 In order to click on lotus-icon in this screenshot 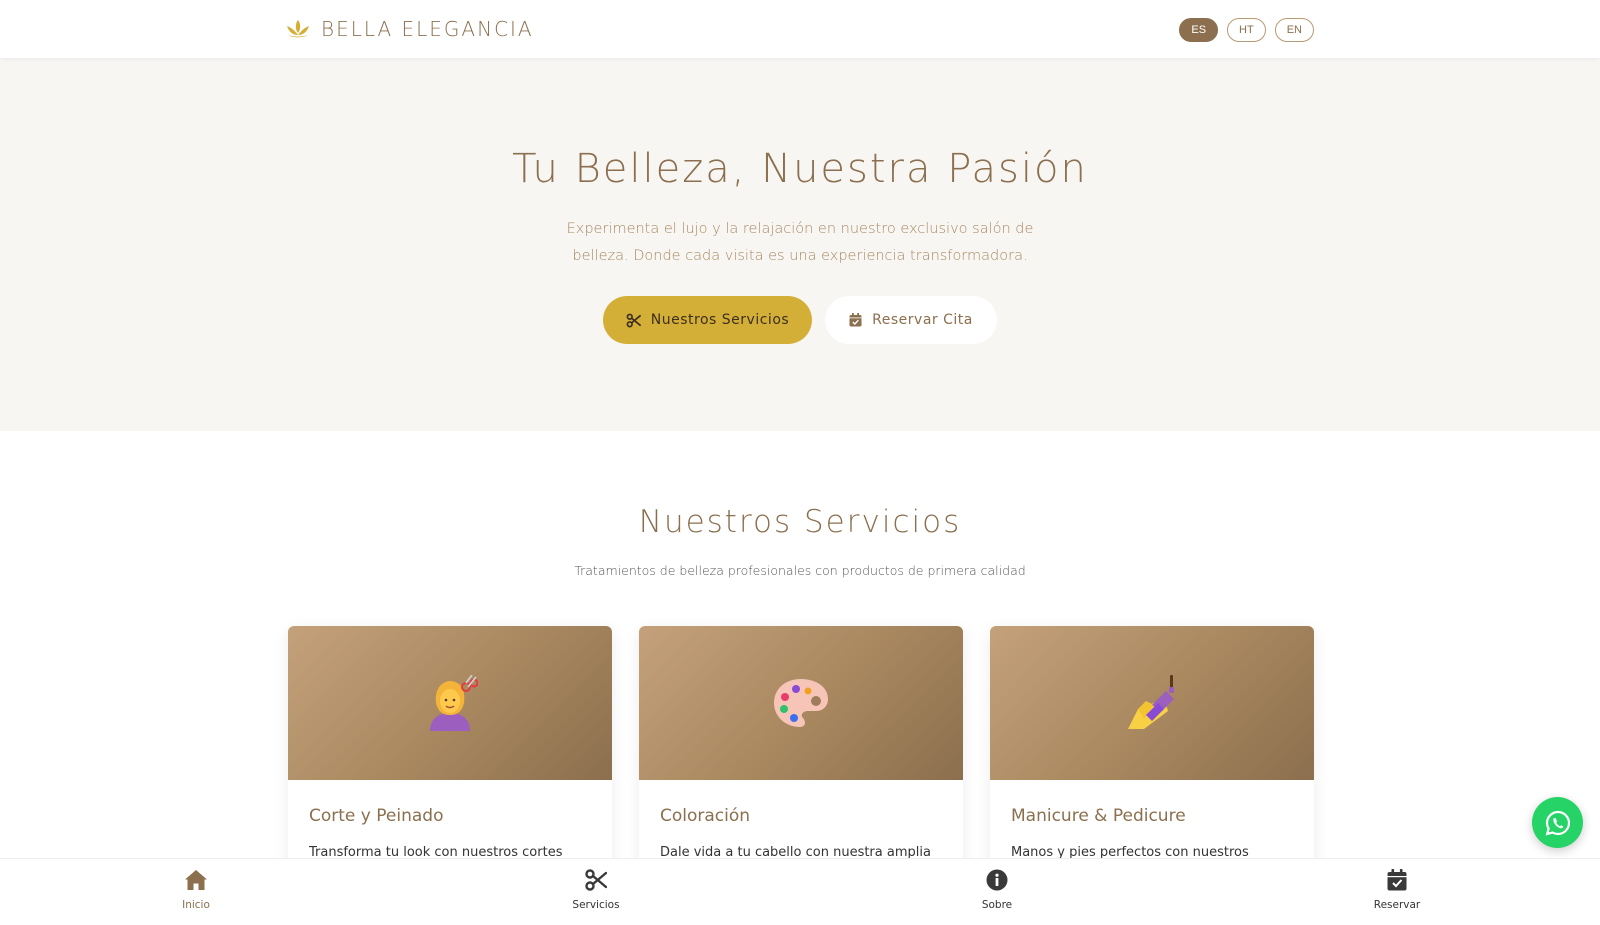, I will do `click(298, 29)`.